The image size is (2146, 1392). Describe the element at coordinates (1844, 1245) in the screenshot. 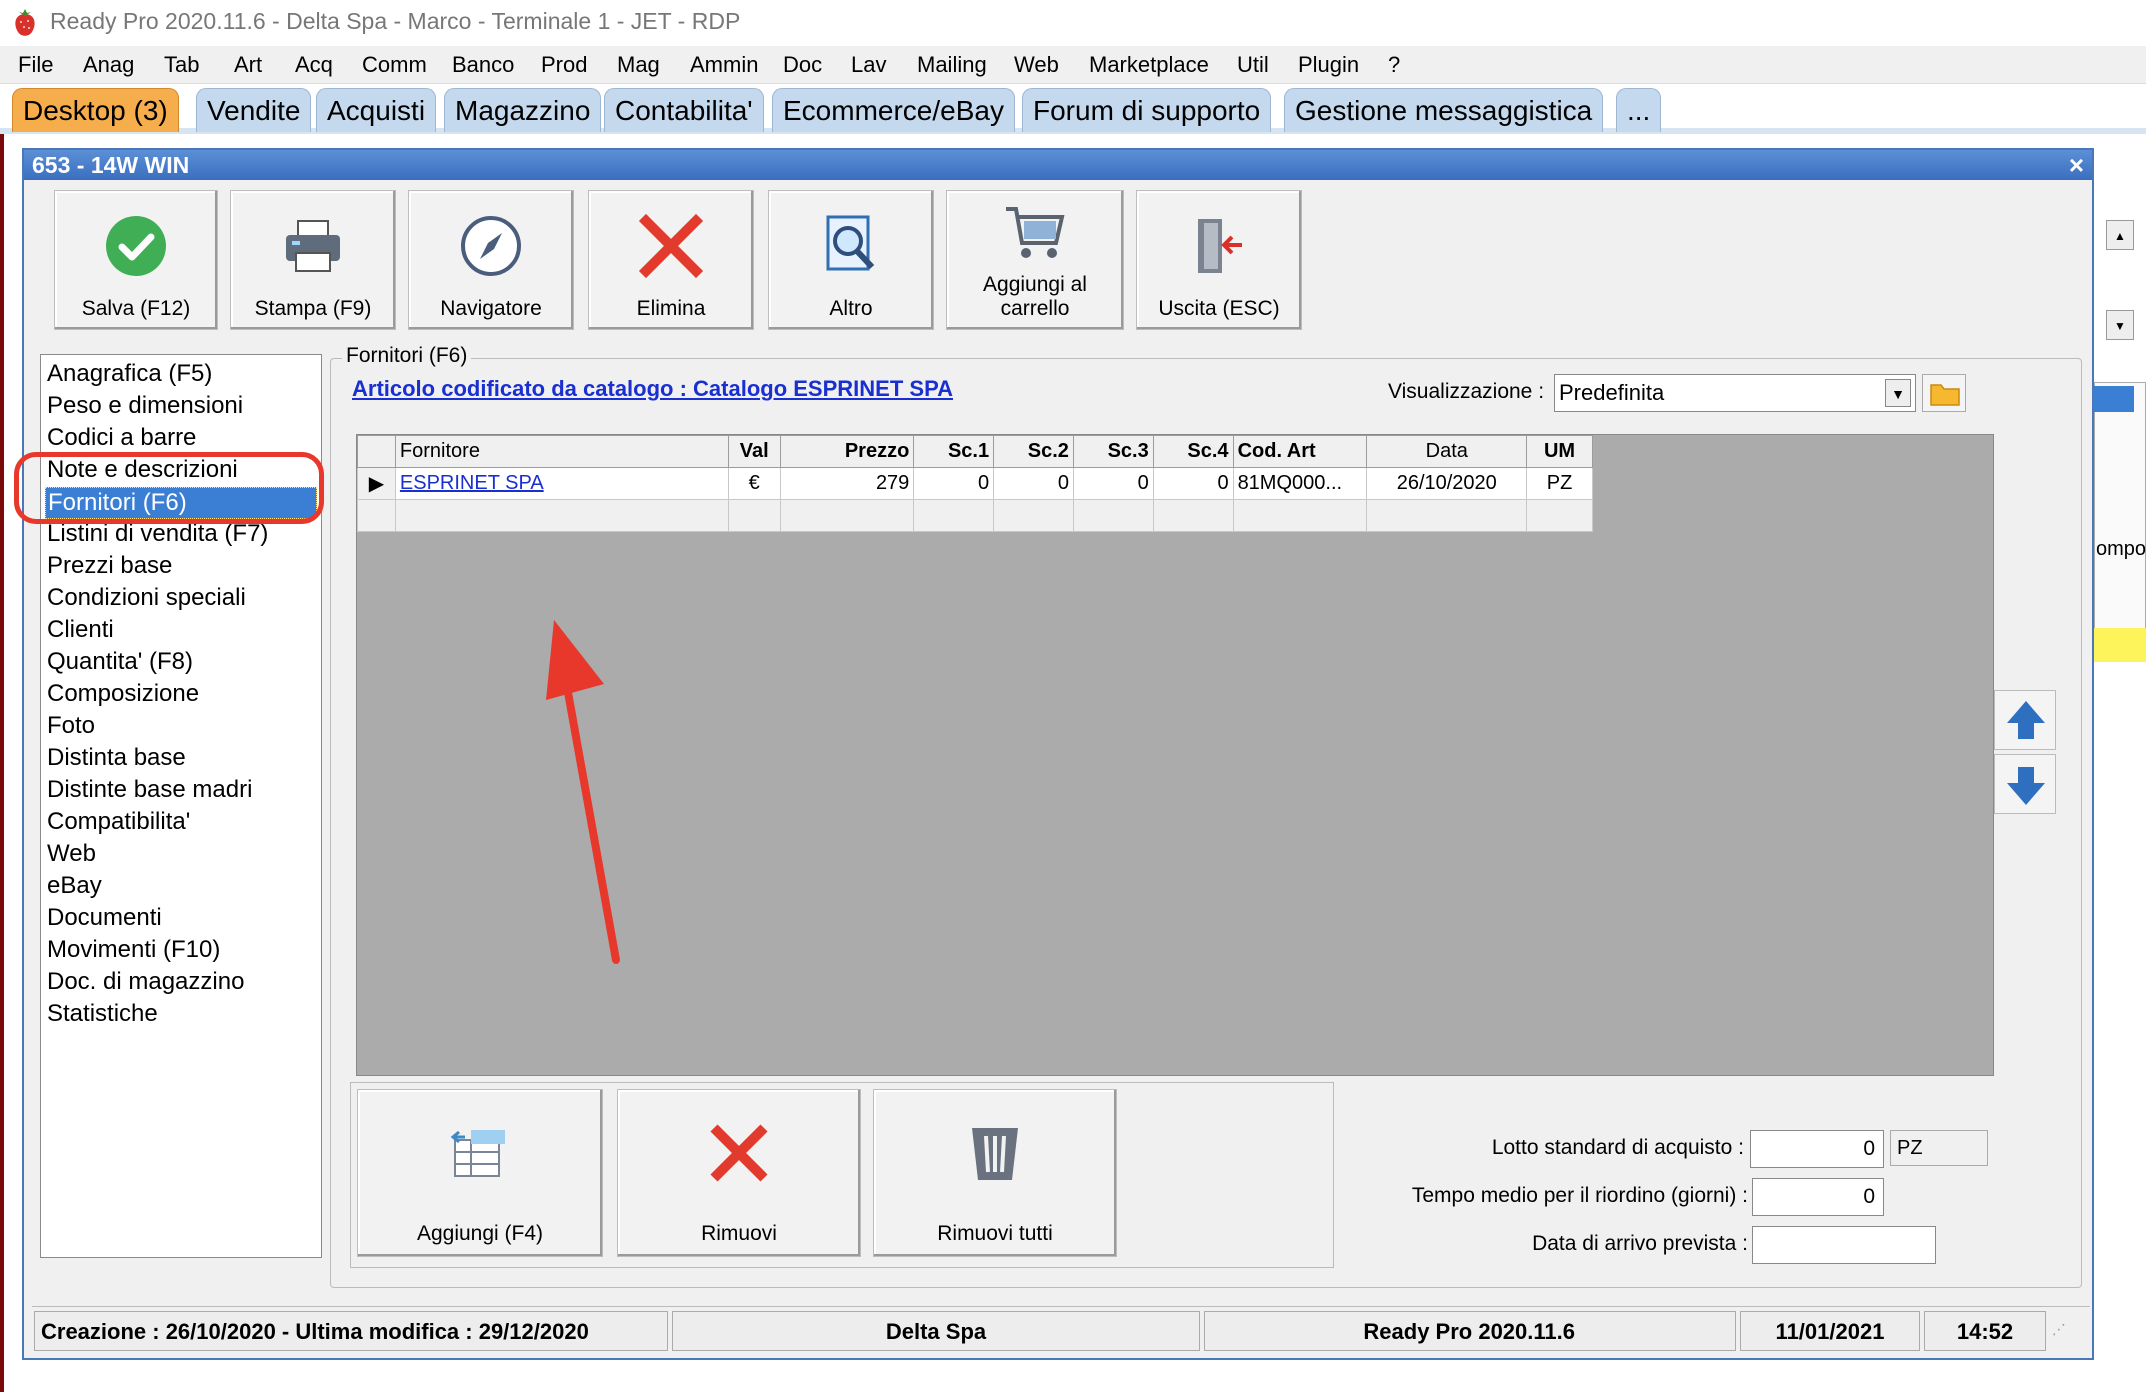

I see `arrival-date-input` at that location.